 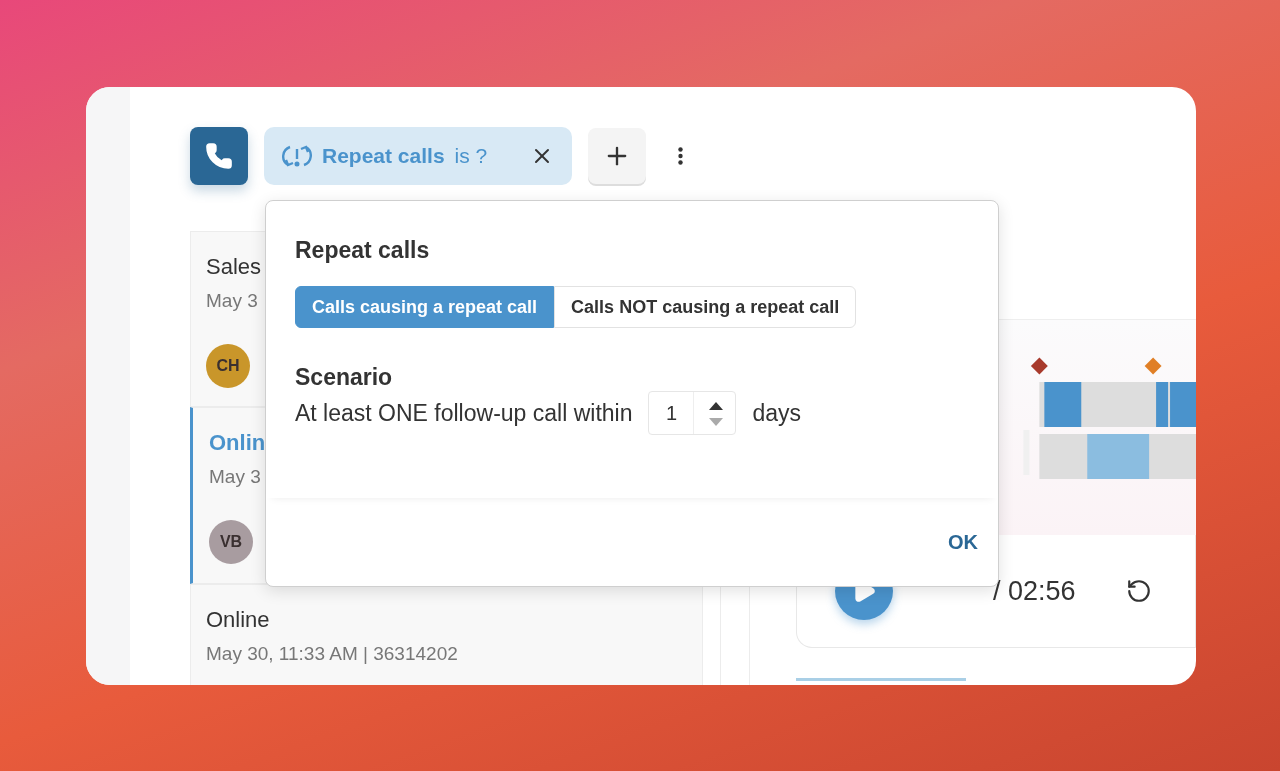 I want to click on stepper-icon, so click(x=716, y=414).